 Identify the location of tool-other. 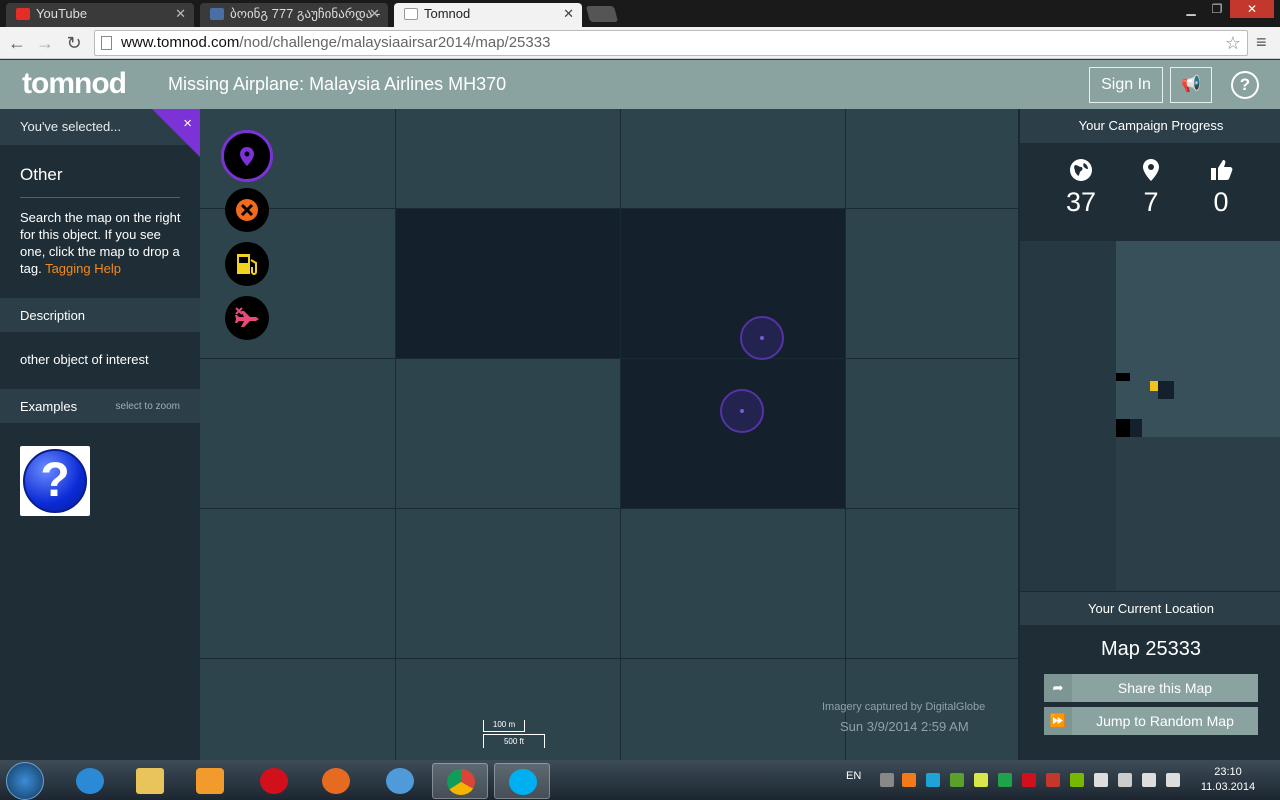
(247, 156).